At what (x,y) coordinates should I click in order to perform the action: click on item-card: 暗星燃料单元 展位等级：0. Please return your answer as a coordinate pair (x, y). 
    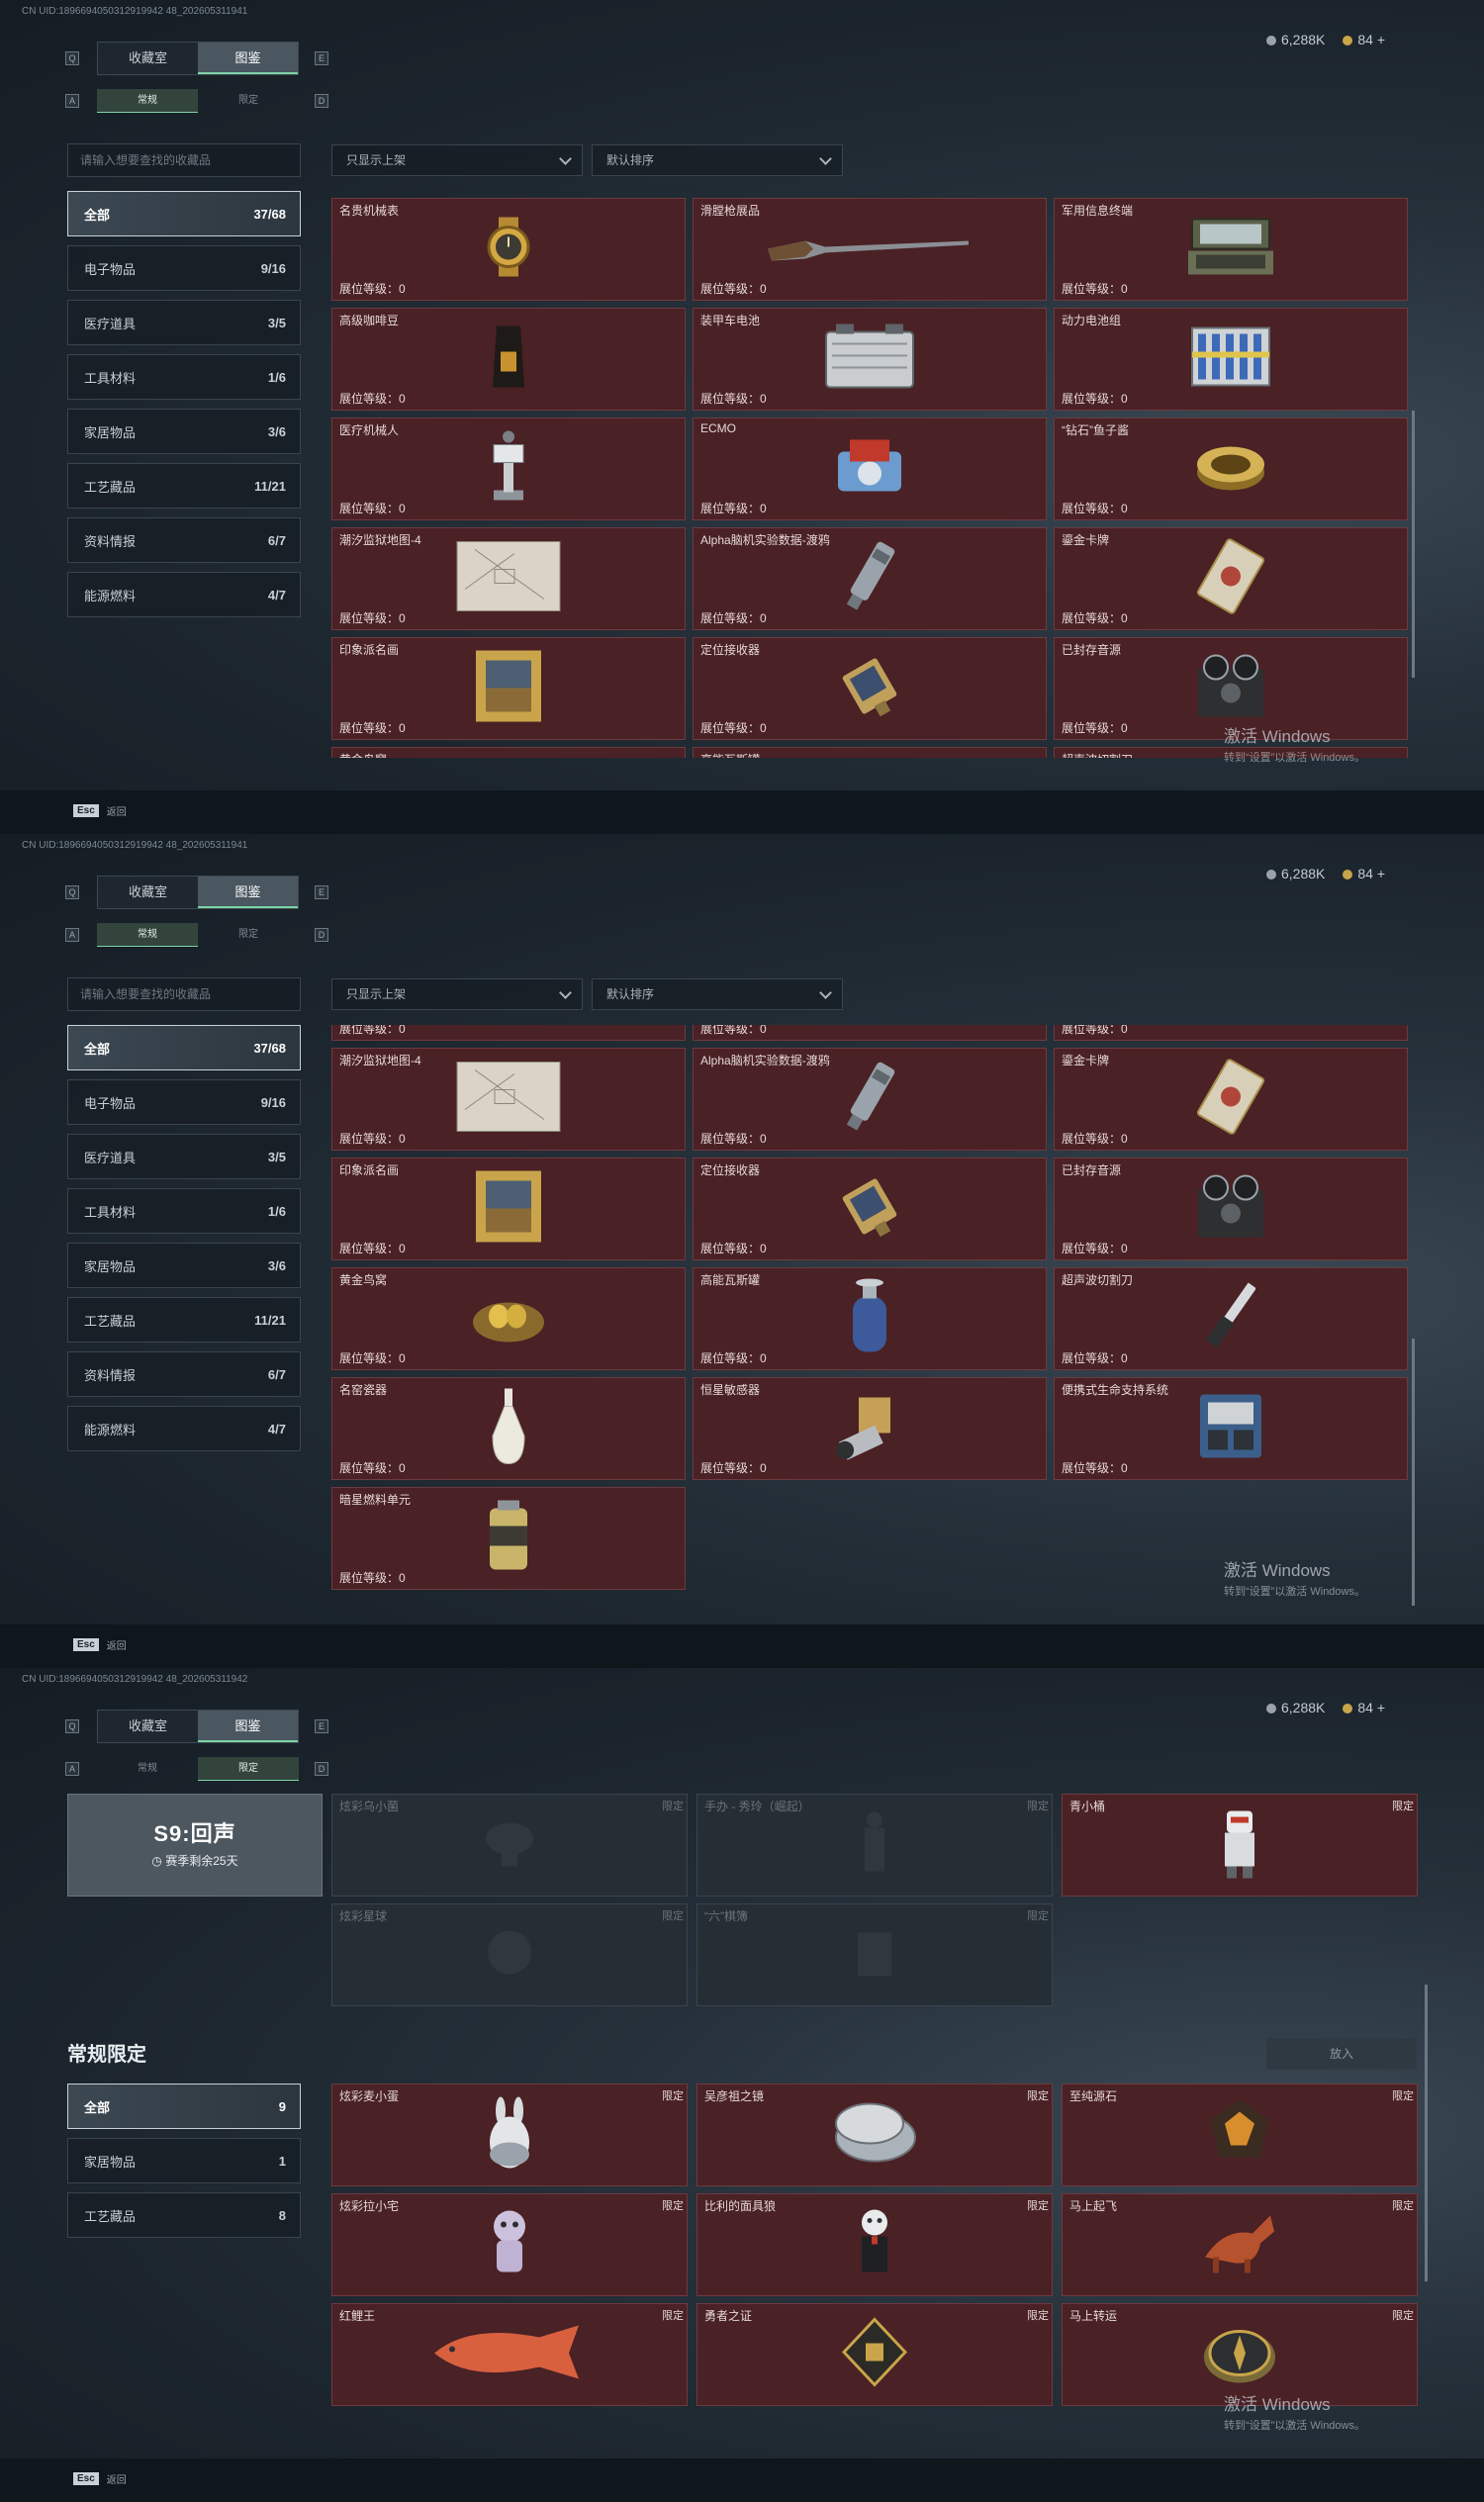
    Looking at the image, I should click on (508, 1538).